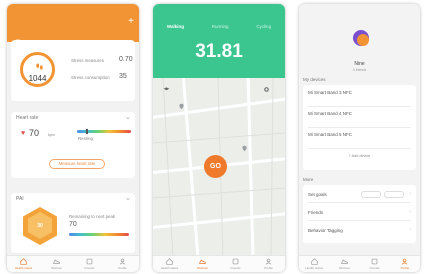 This screenshot has height=274, width=426. What do you see at coordinates (34, 133) in the screenshot?
I see `heart-rate-value: 70` at bounding box center [34, 133].